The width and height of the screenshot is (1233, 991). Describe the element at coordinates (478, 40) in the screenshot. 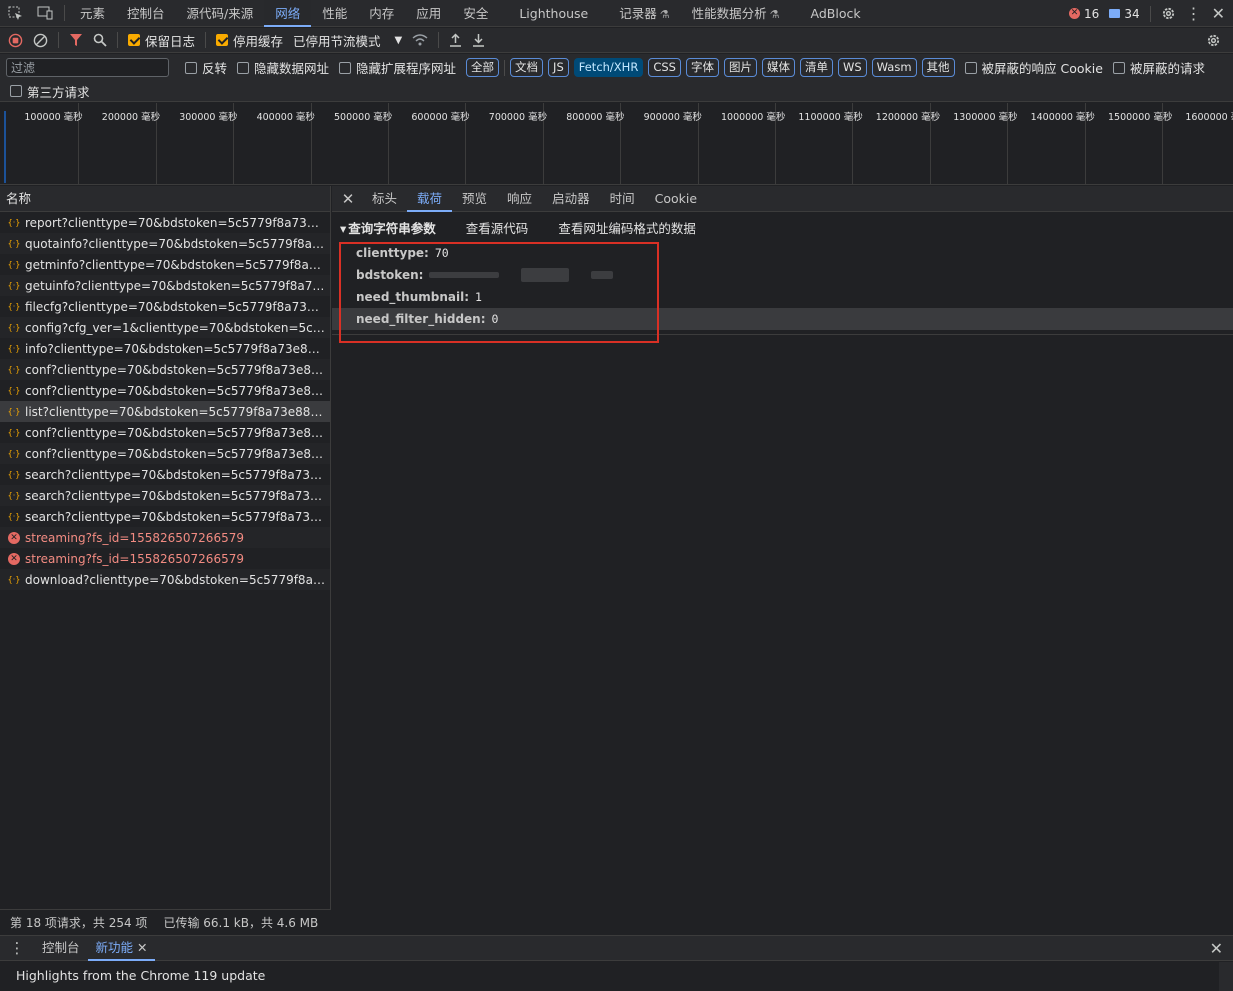

I see `export-har-icon` at that location.